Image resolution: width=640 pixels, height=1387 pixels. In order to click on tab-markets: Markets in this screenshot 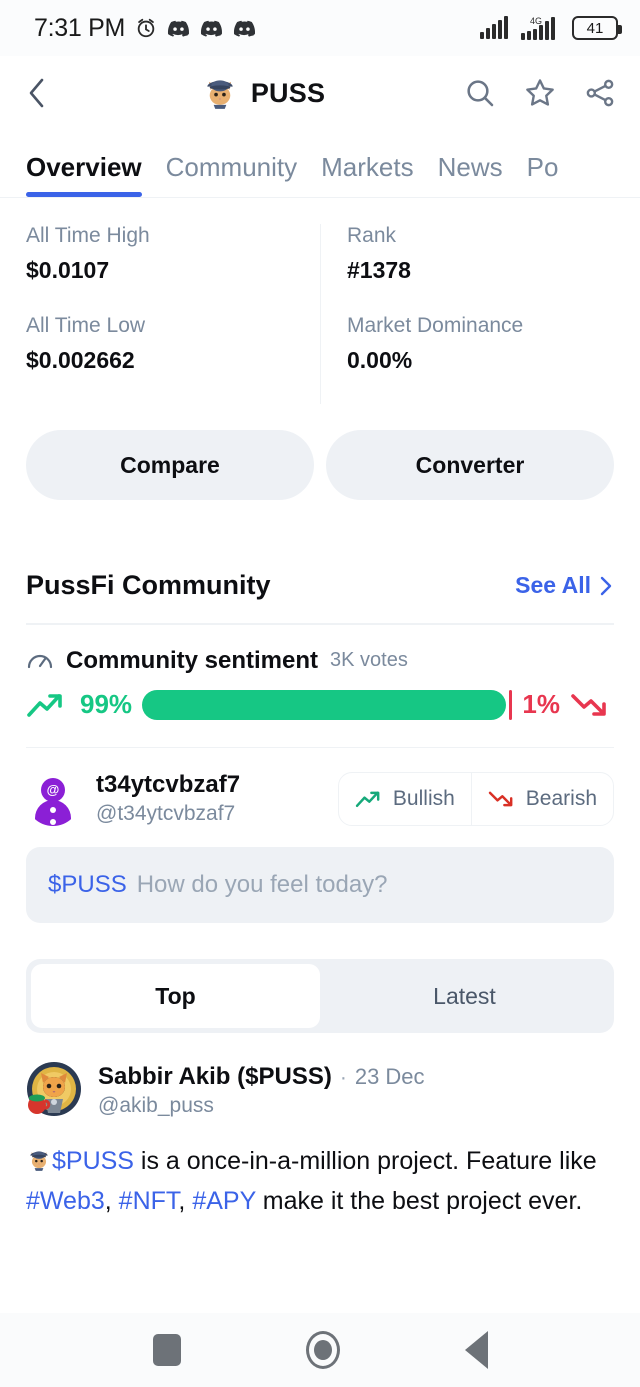, I will do `click(379, 174)`.